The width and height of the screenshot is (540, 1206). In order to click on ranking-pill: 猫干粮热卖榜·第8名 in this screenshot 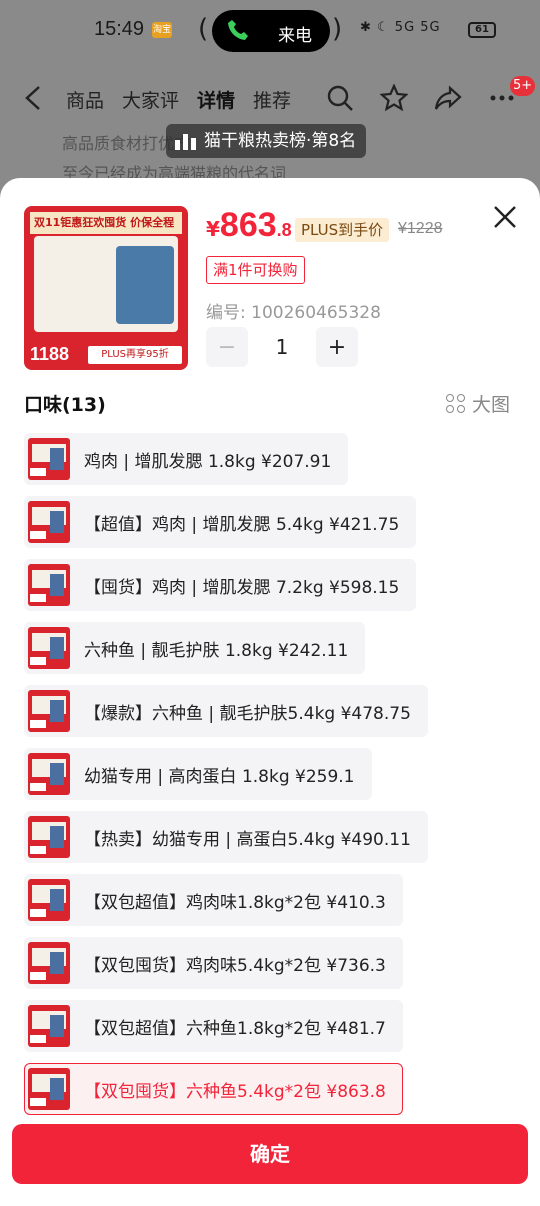, I will do `click(266, 141)`.